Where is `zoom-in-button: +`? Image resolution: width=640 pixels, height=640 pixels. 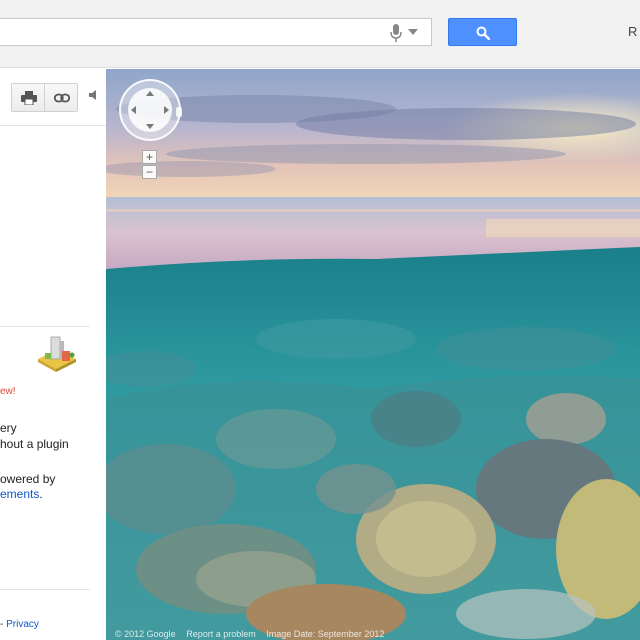
zoom-in-button: + is located at coordinates (149, 157).